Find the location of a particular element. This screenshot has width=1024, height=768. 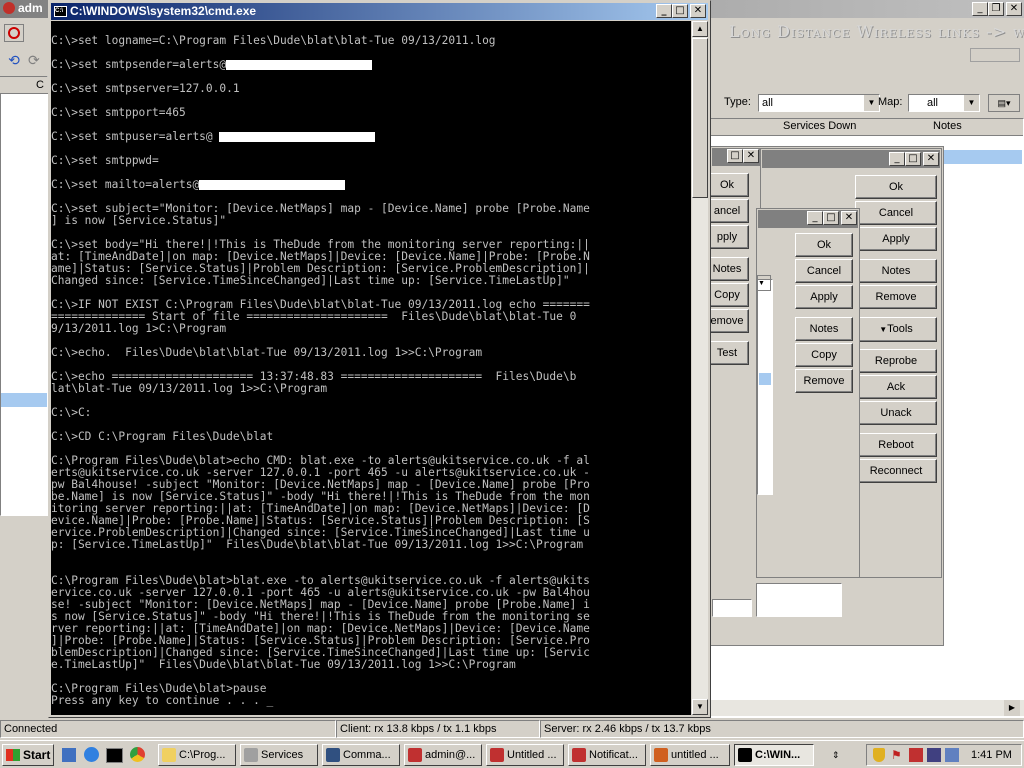

scroll-thumb is located at coordinates (700, 118).